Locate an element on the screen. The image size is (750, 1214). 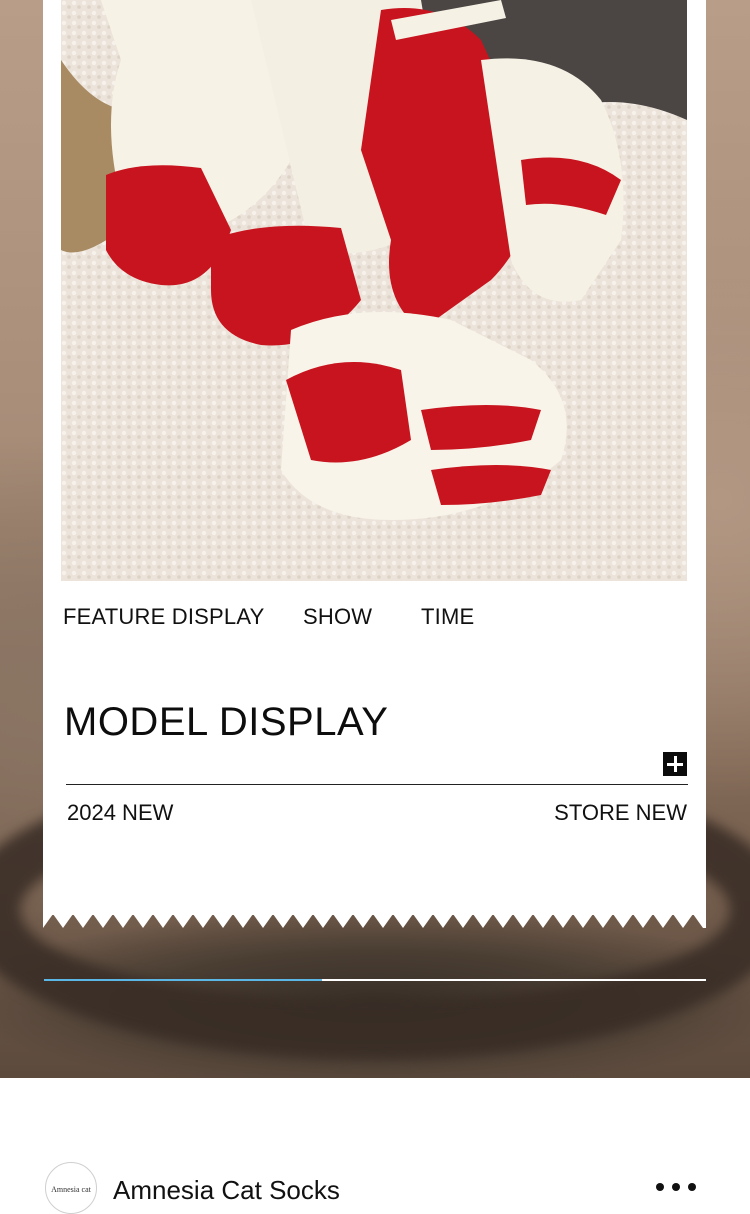
carousel-progress-fill is located at coordinates (183, 980).